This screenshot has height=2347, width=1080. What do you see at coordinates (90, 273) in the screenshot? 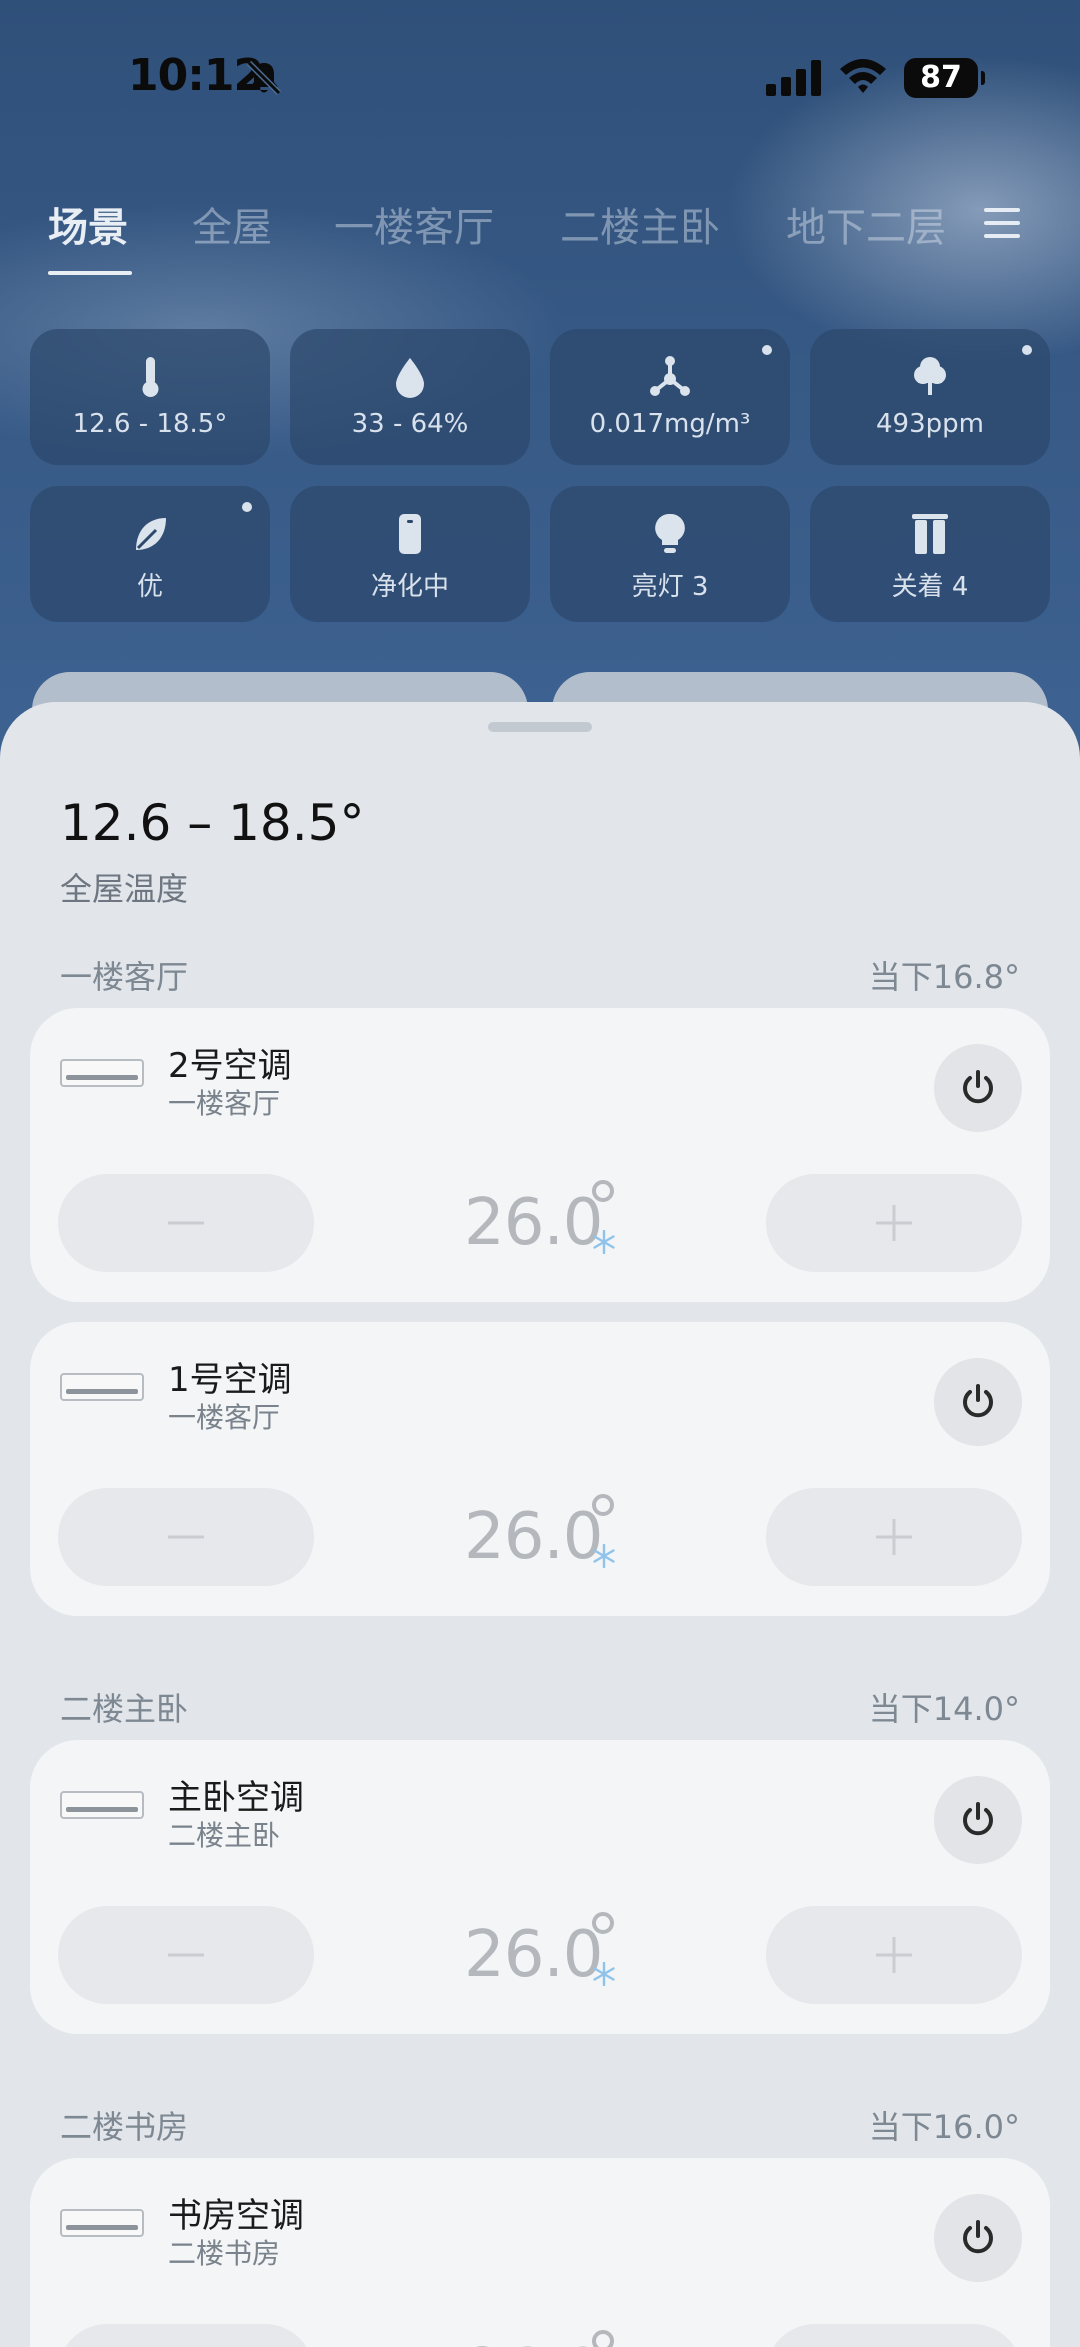
I see `tab-underline` at bounding box center [90, 273].